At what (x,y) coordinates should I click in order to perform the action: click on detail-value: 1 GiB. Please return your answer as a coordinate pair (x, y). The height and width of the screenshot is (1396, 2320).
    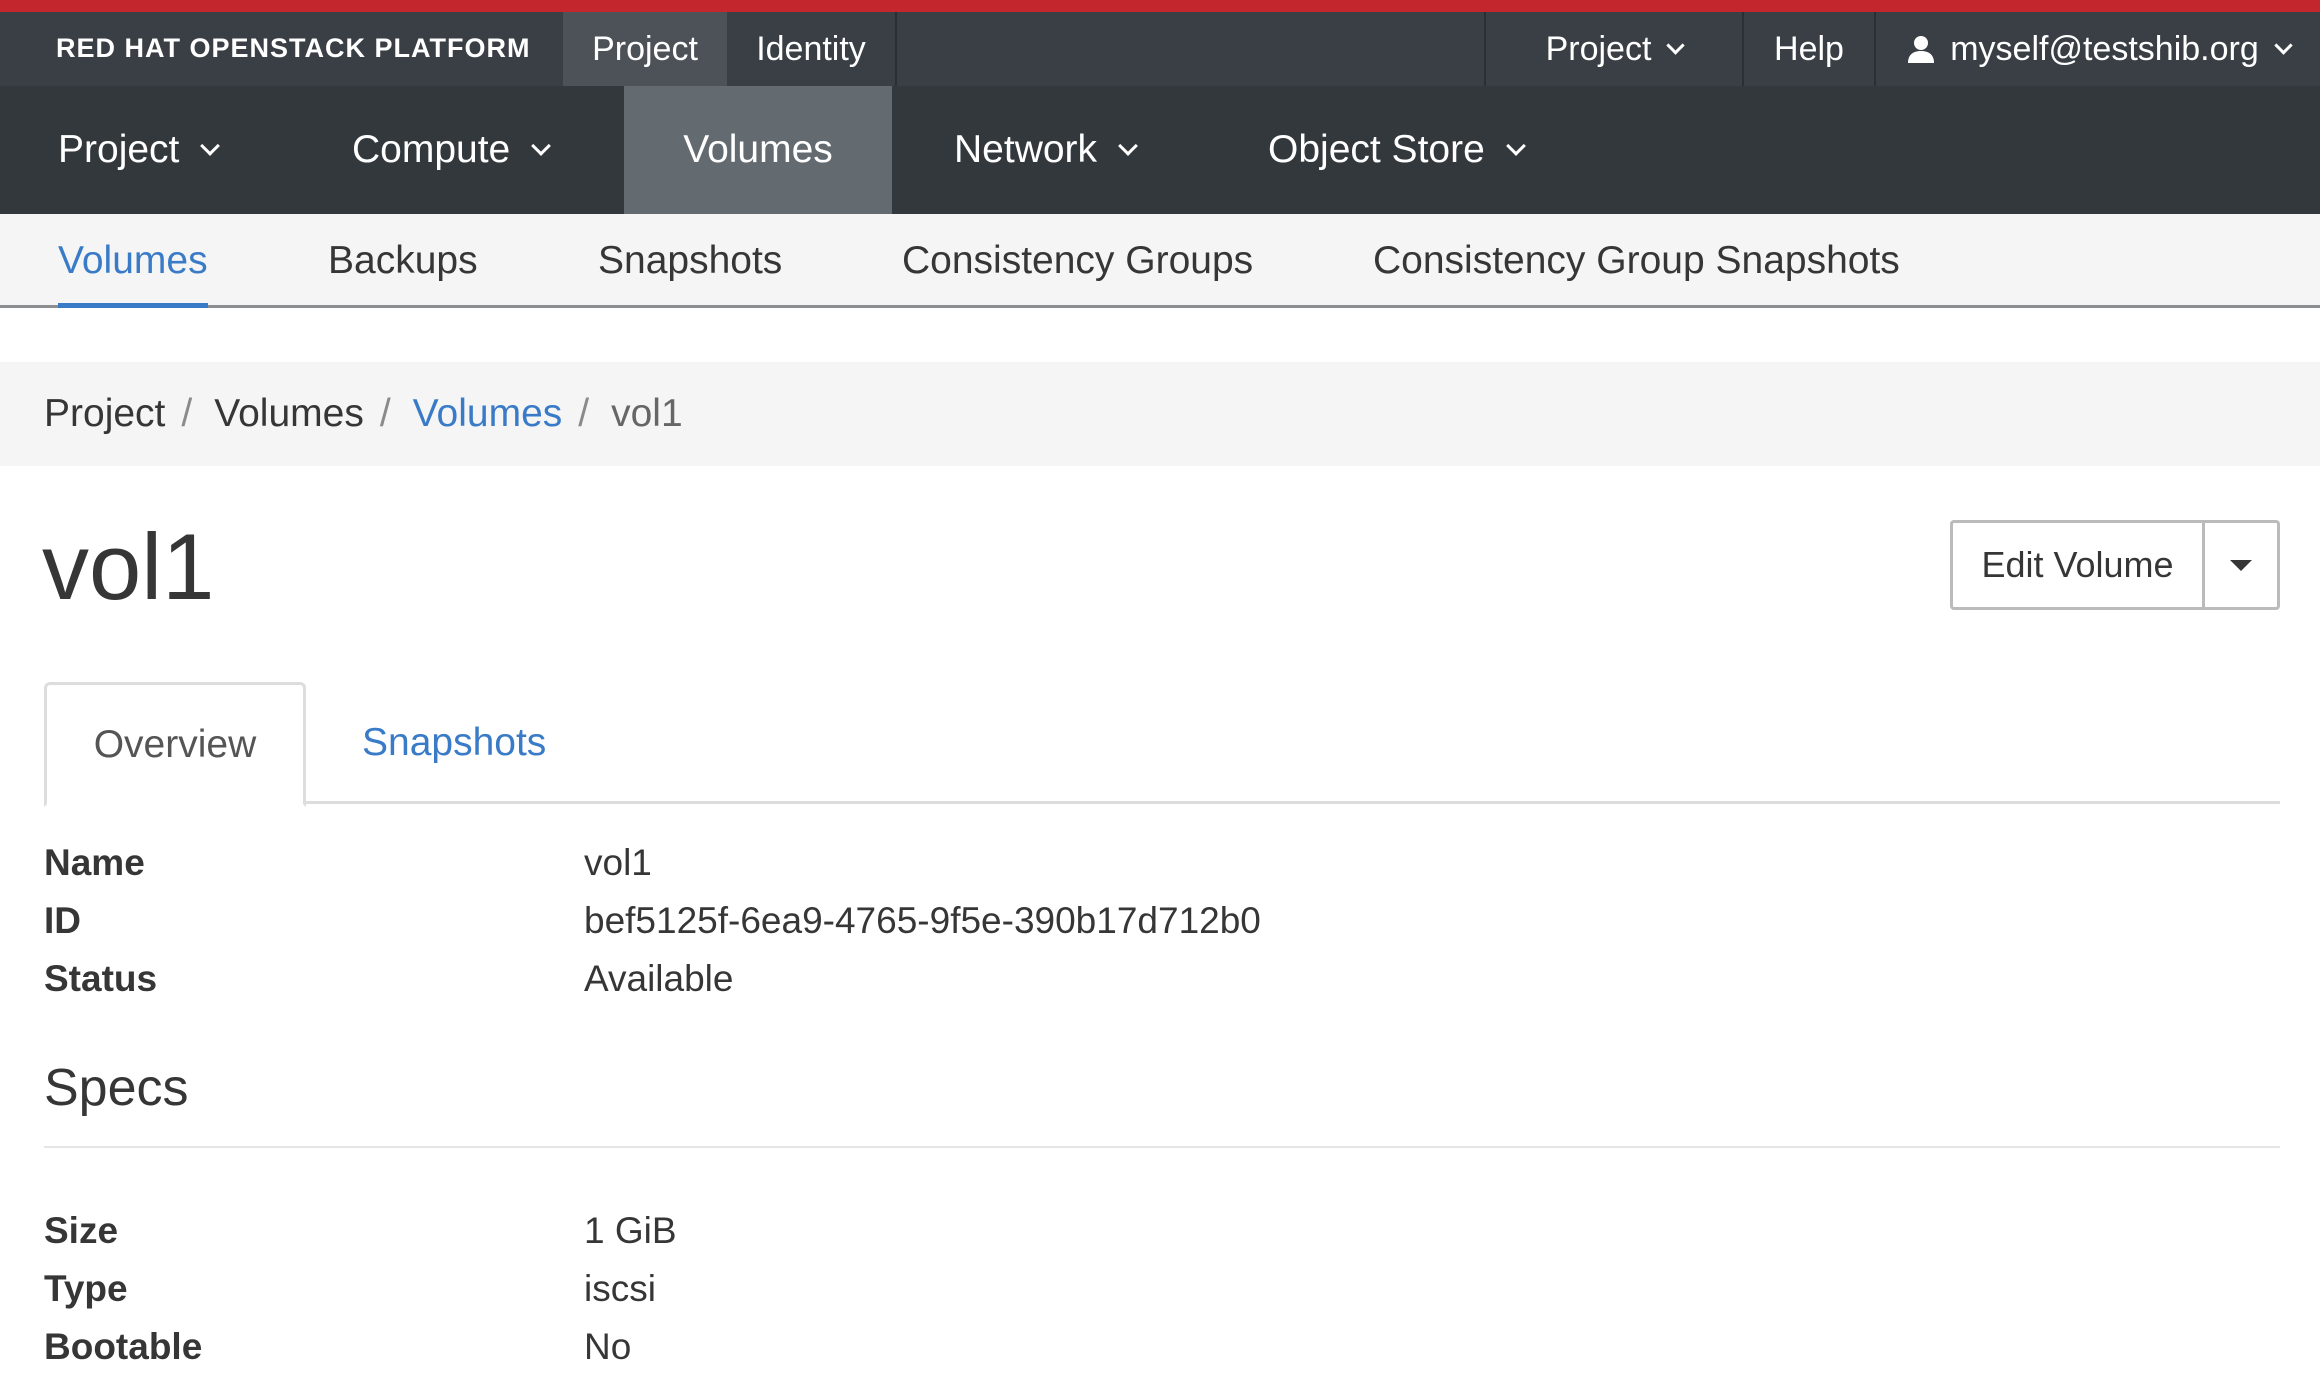
    Looking at the image, I should click on (630, 1230).